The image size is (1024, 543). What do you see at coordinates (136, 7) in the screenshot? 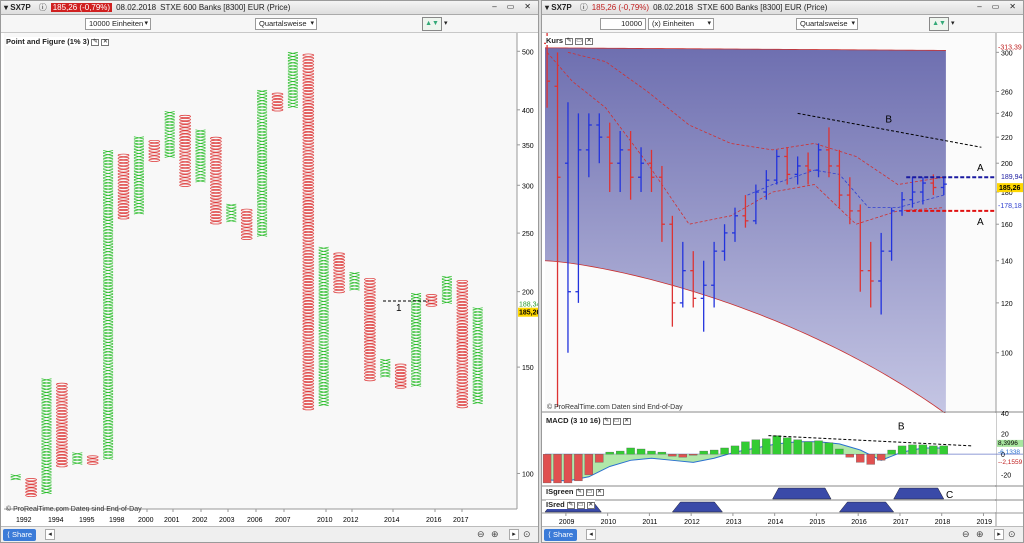
I see `left-title-date: 08.02.2018` at bounding box center [136, 7].